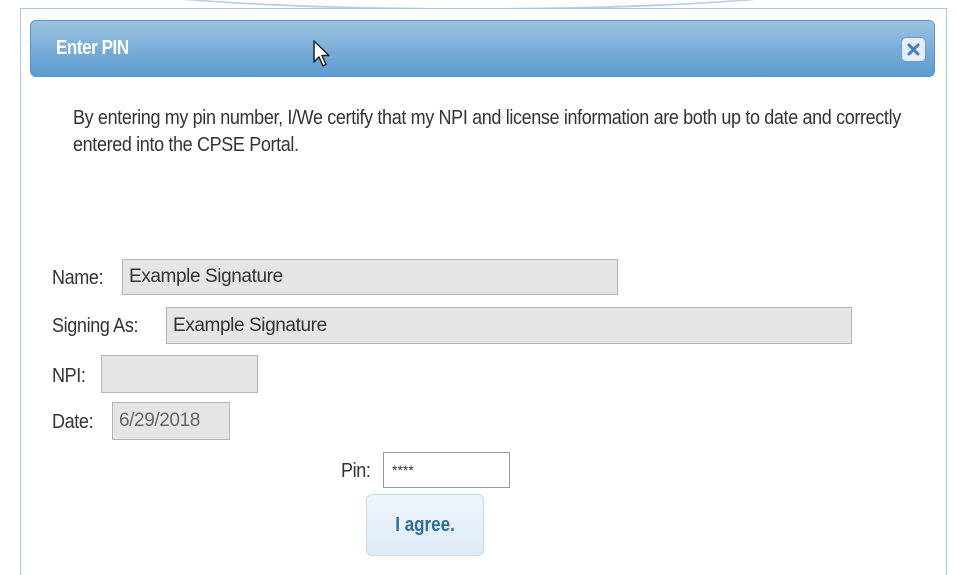  What do you see at coordinates (171, 421) in the screenshot?
I see `date-field` at bounding box center [171, 421].